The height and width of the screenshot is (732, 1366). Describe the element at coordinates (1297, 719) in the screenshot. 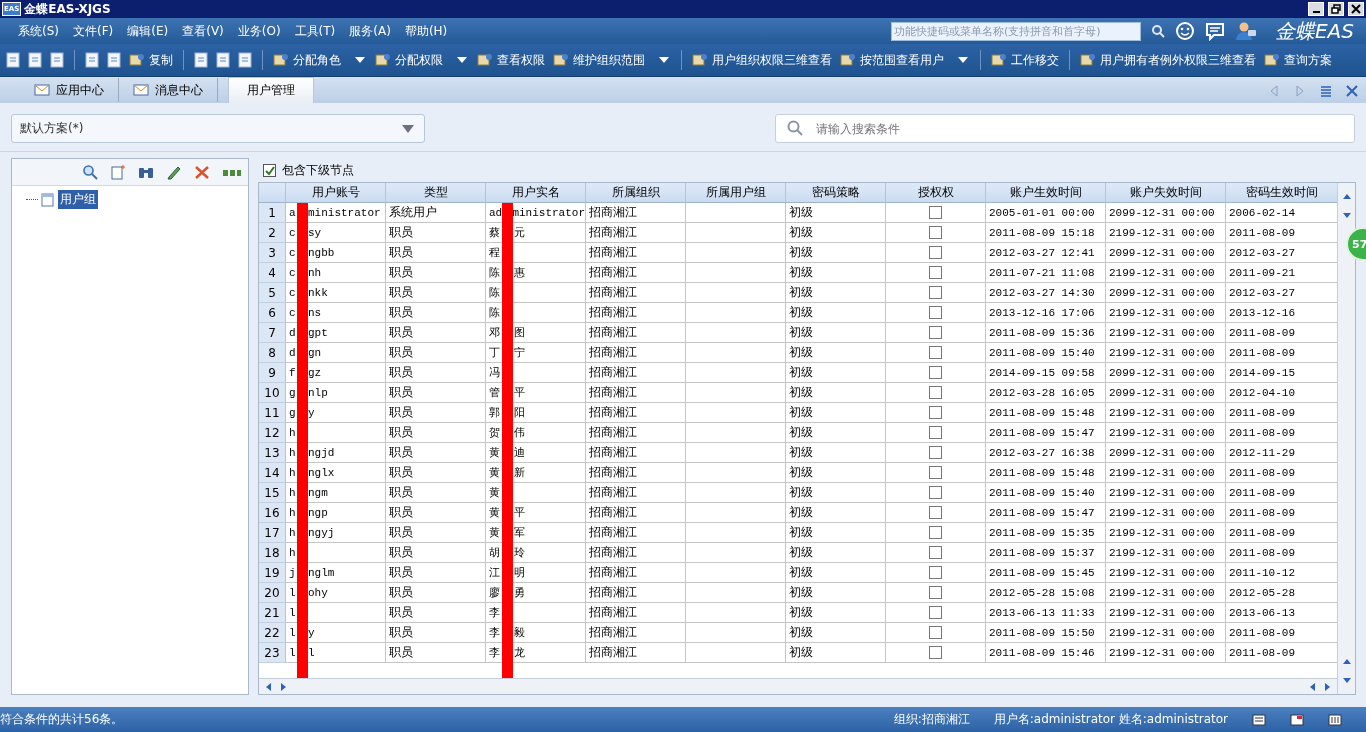

I see `window-icon` at that location.